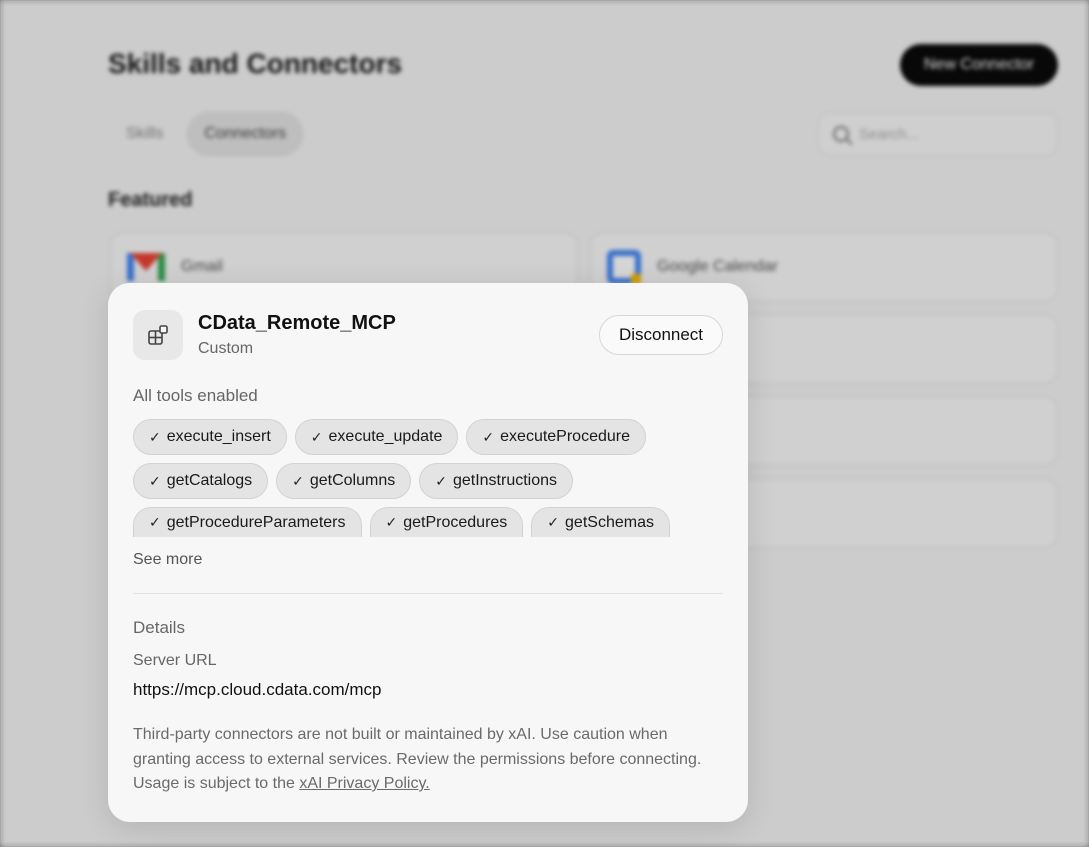 The image size is (1089, 847). I want to click on tool-chip: ✓ getColumns, so click(344, 481).